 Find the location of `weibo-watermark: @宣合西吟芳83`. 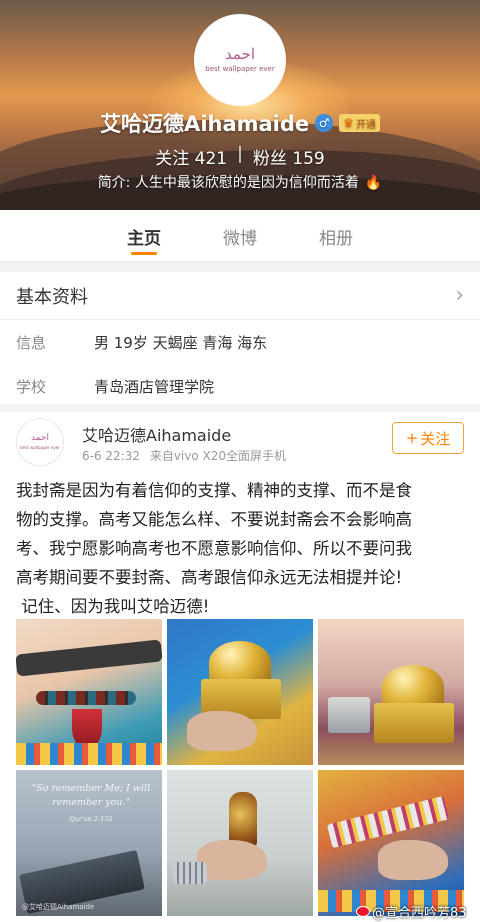

weibo-watermark: @宣合西吟芳83 is located at coordinates (411, 911).